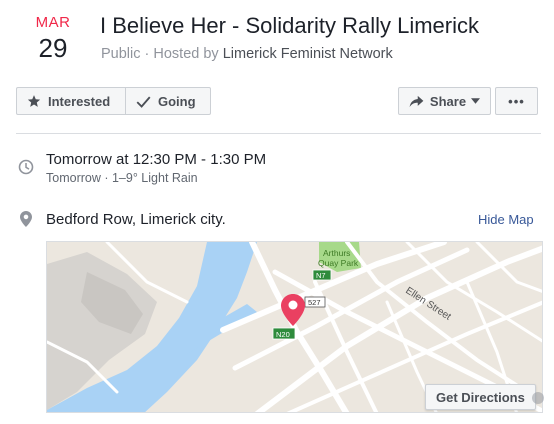 The height and width of the screenshot is (424, 554). What do you see at coordinates (122, 178) in the screenshot?
I see `event-weather: Tomorrow · 1–9° Light Rain` at bounding box center [122, 178].